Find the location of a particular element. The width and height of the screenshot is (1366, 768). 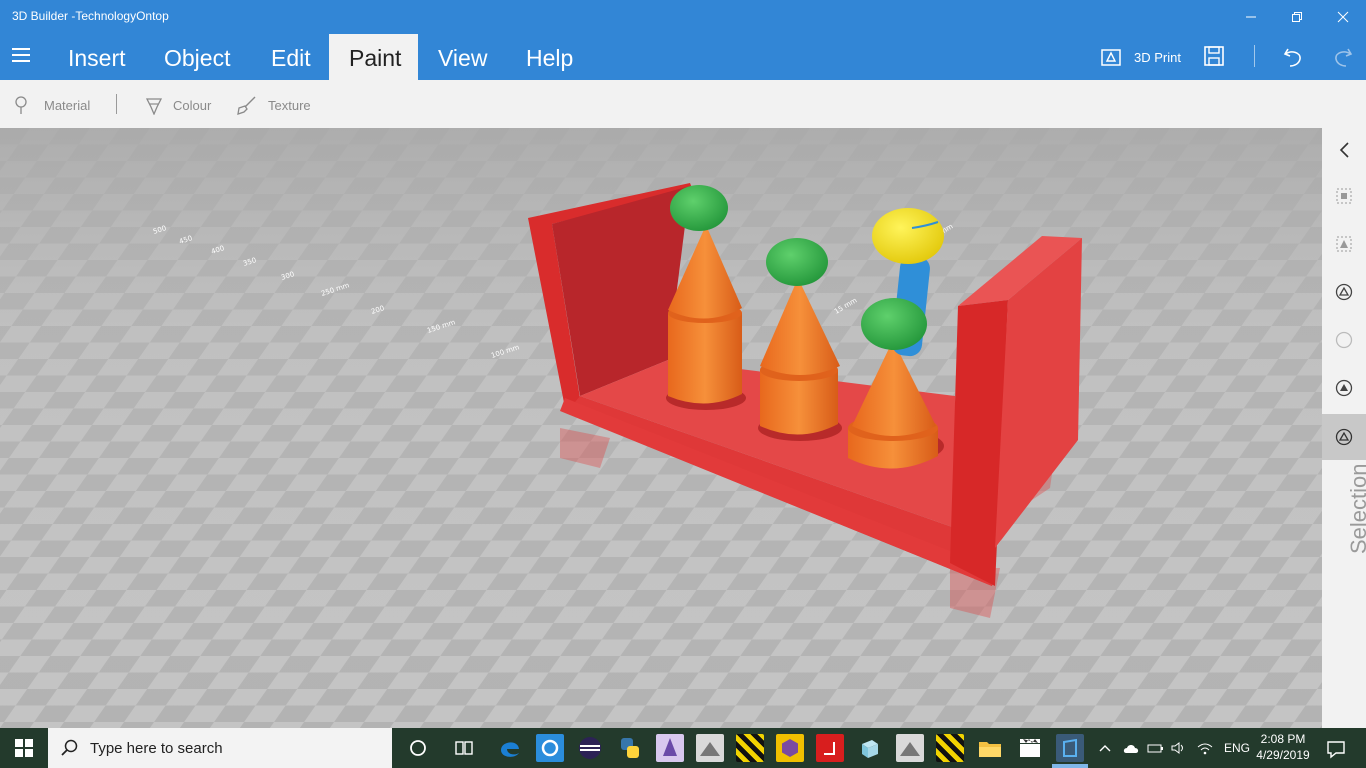

eclipse-icon is located at coordinates (590, 748).